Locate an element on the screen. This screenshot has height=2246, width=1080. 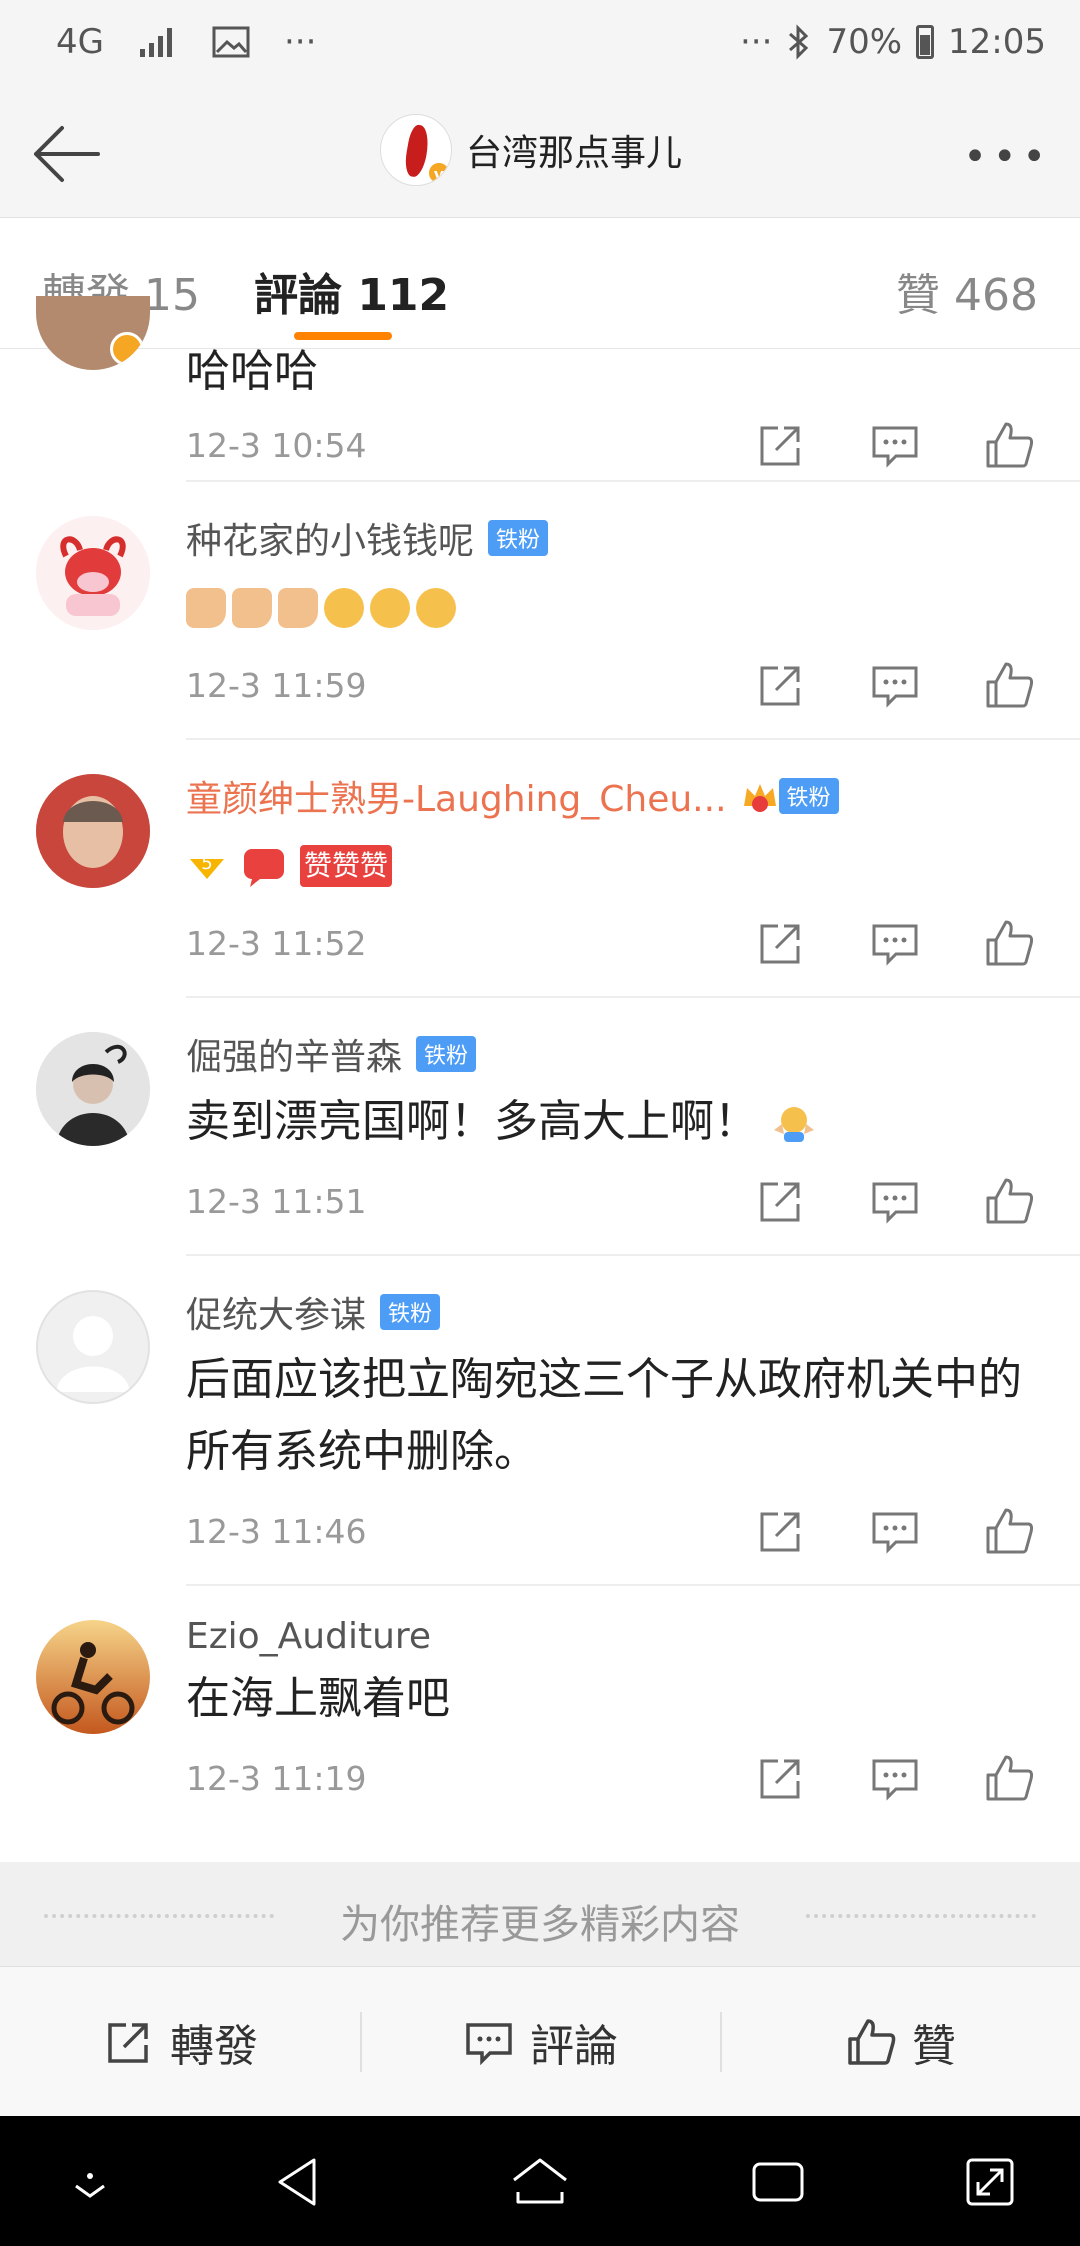
nav-back-icon is located at coordinates (300, 2182).